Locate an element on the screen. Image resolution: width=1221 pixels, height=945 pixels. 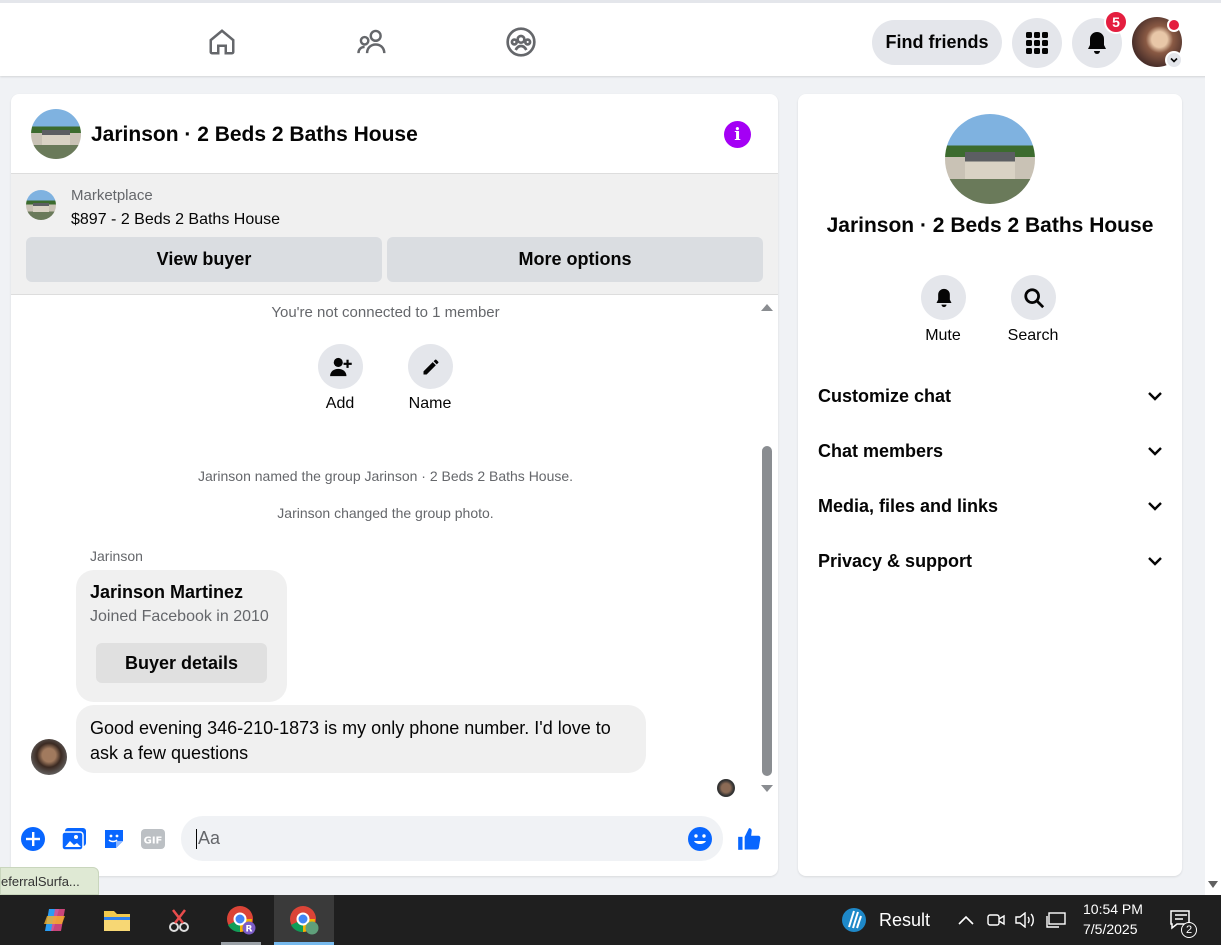
listing-thumbnail is located at coordinates (41, 205).